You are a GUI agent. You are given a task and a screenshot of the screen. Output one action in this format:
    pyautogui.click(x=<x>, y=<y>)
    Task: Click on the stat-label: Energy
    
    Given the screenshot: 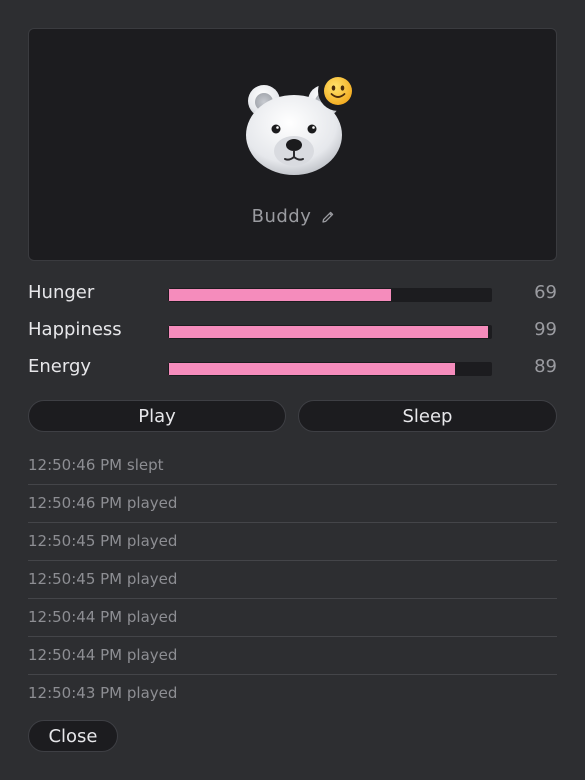 What is the action you would take?
    pyautogui.click(x=60, y=366)
    